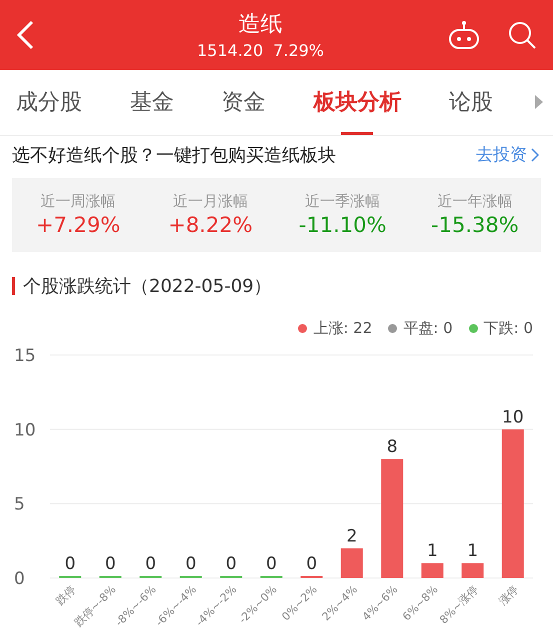 The width and height of the screenshot is (553, 641). I want to click on tab: 板块分析, so click(357, 102).